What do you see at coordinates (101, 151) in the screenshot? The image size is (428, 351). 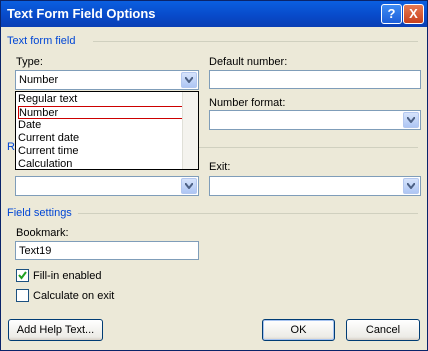 I see `type-option-current-time: Current time` at bounding box center [101, 151].